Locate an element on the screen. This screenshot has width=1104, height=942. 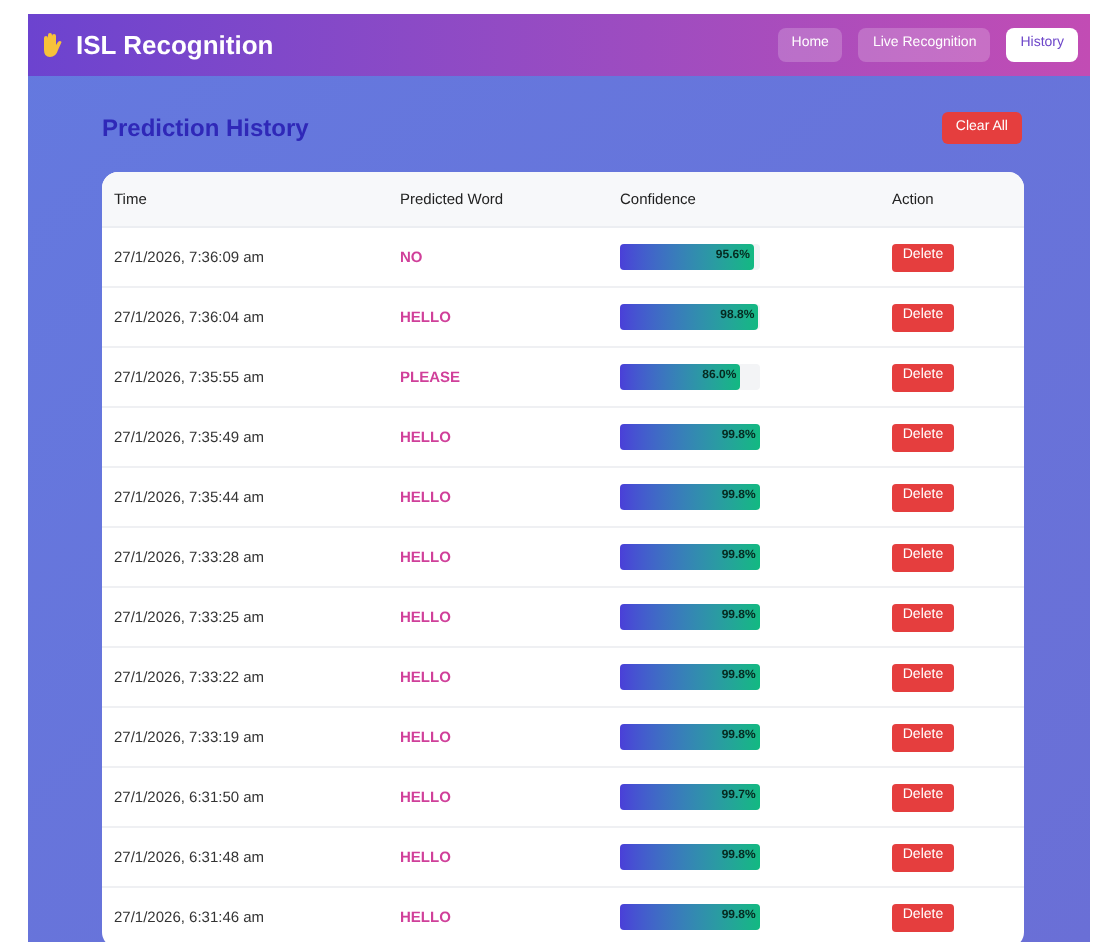
hand-icon is located at coordinates (52, 45).